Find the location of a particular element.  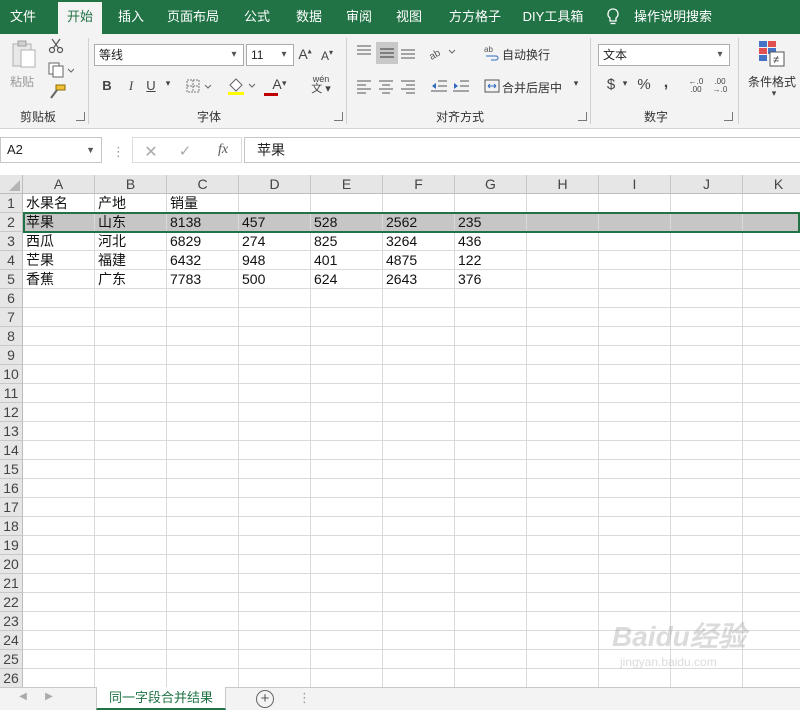

cell-e6 is located at coordinates (347, 298).